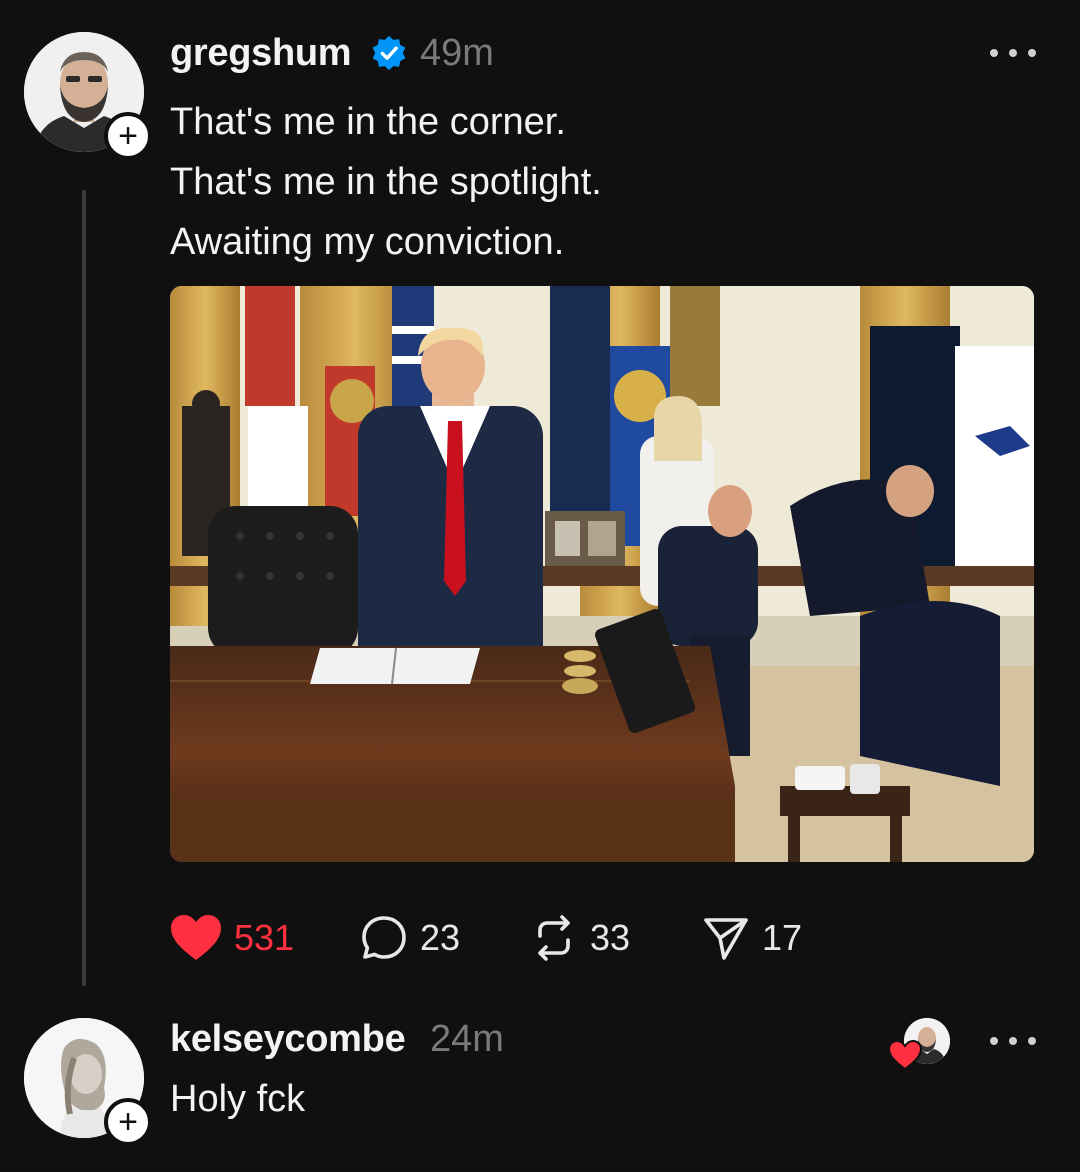 The image size is (1080, 1172). I want to click on author-username: gregshum, so click(261, 53).